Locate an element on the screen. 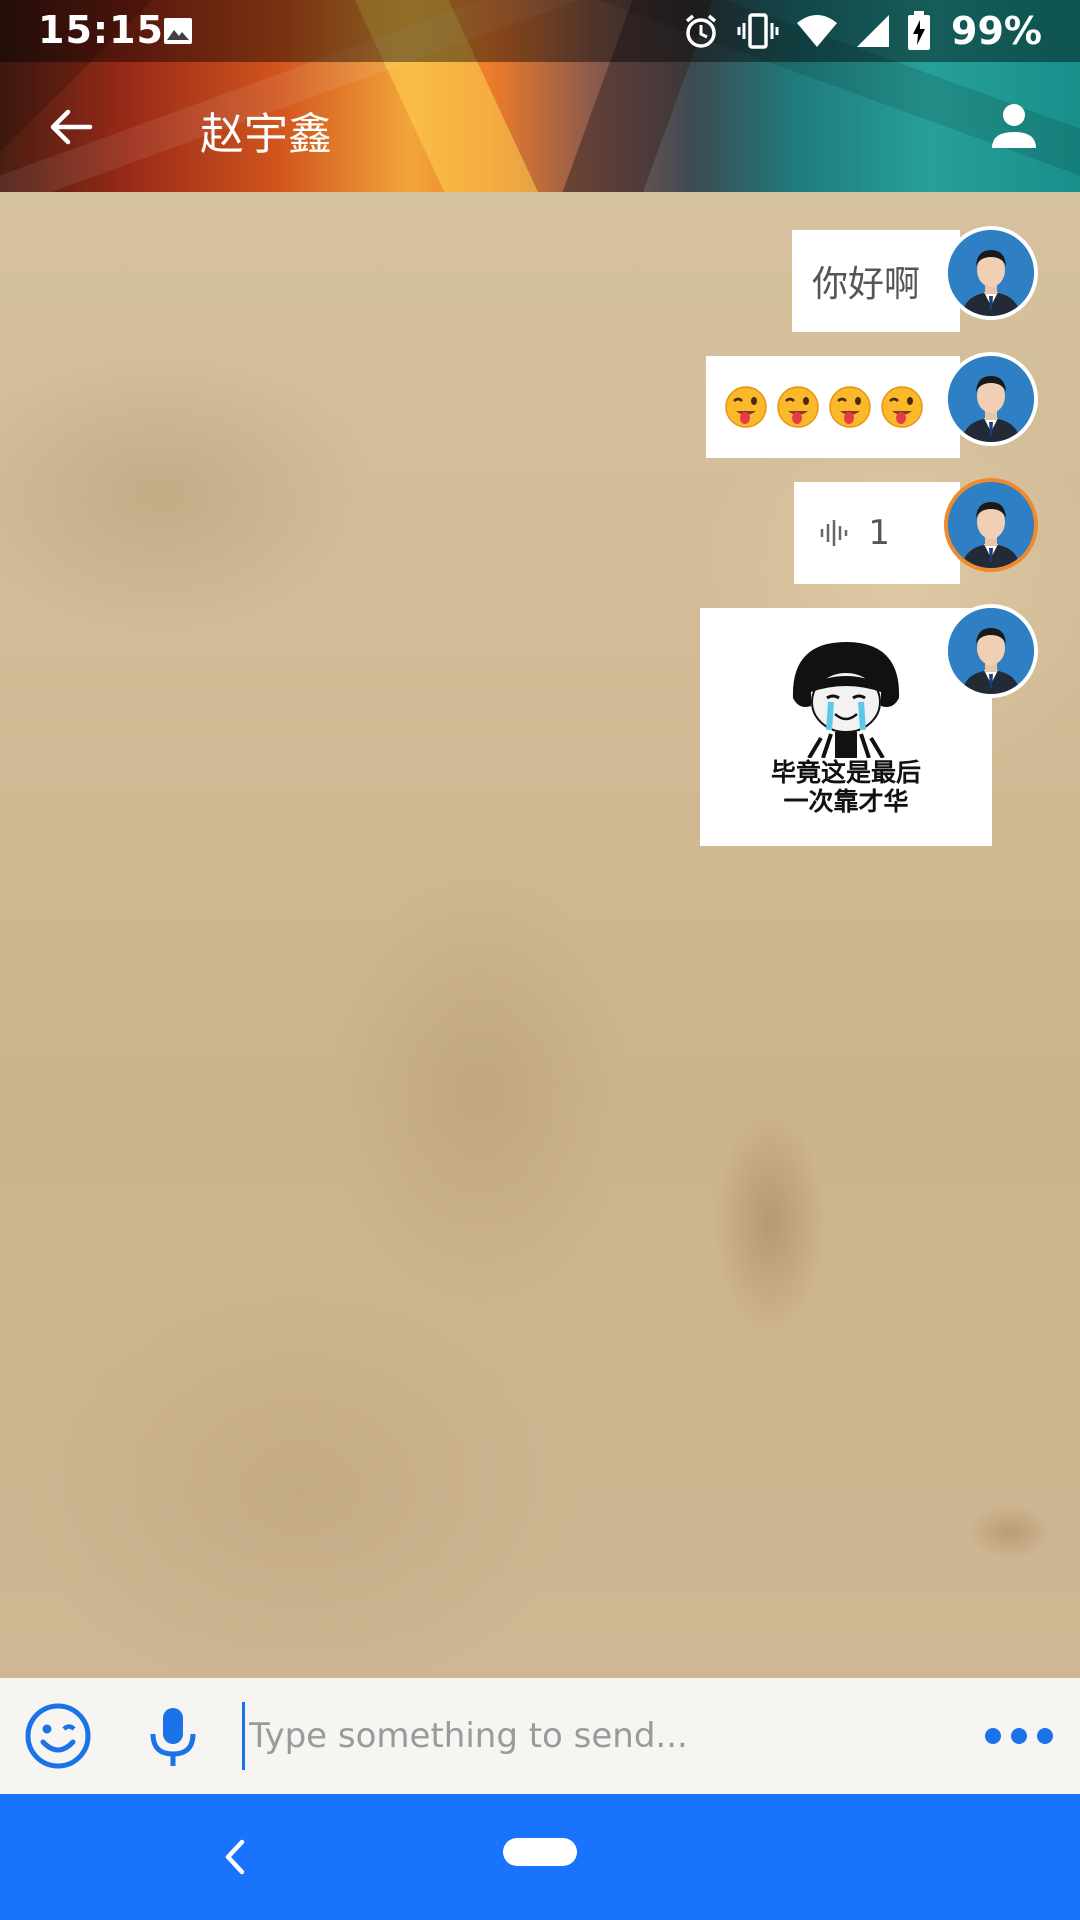 This screenshot has height=1920, width=1080. person-icon is located at coordinates (1014, 126).